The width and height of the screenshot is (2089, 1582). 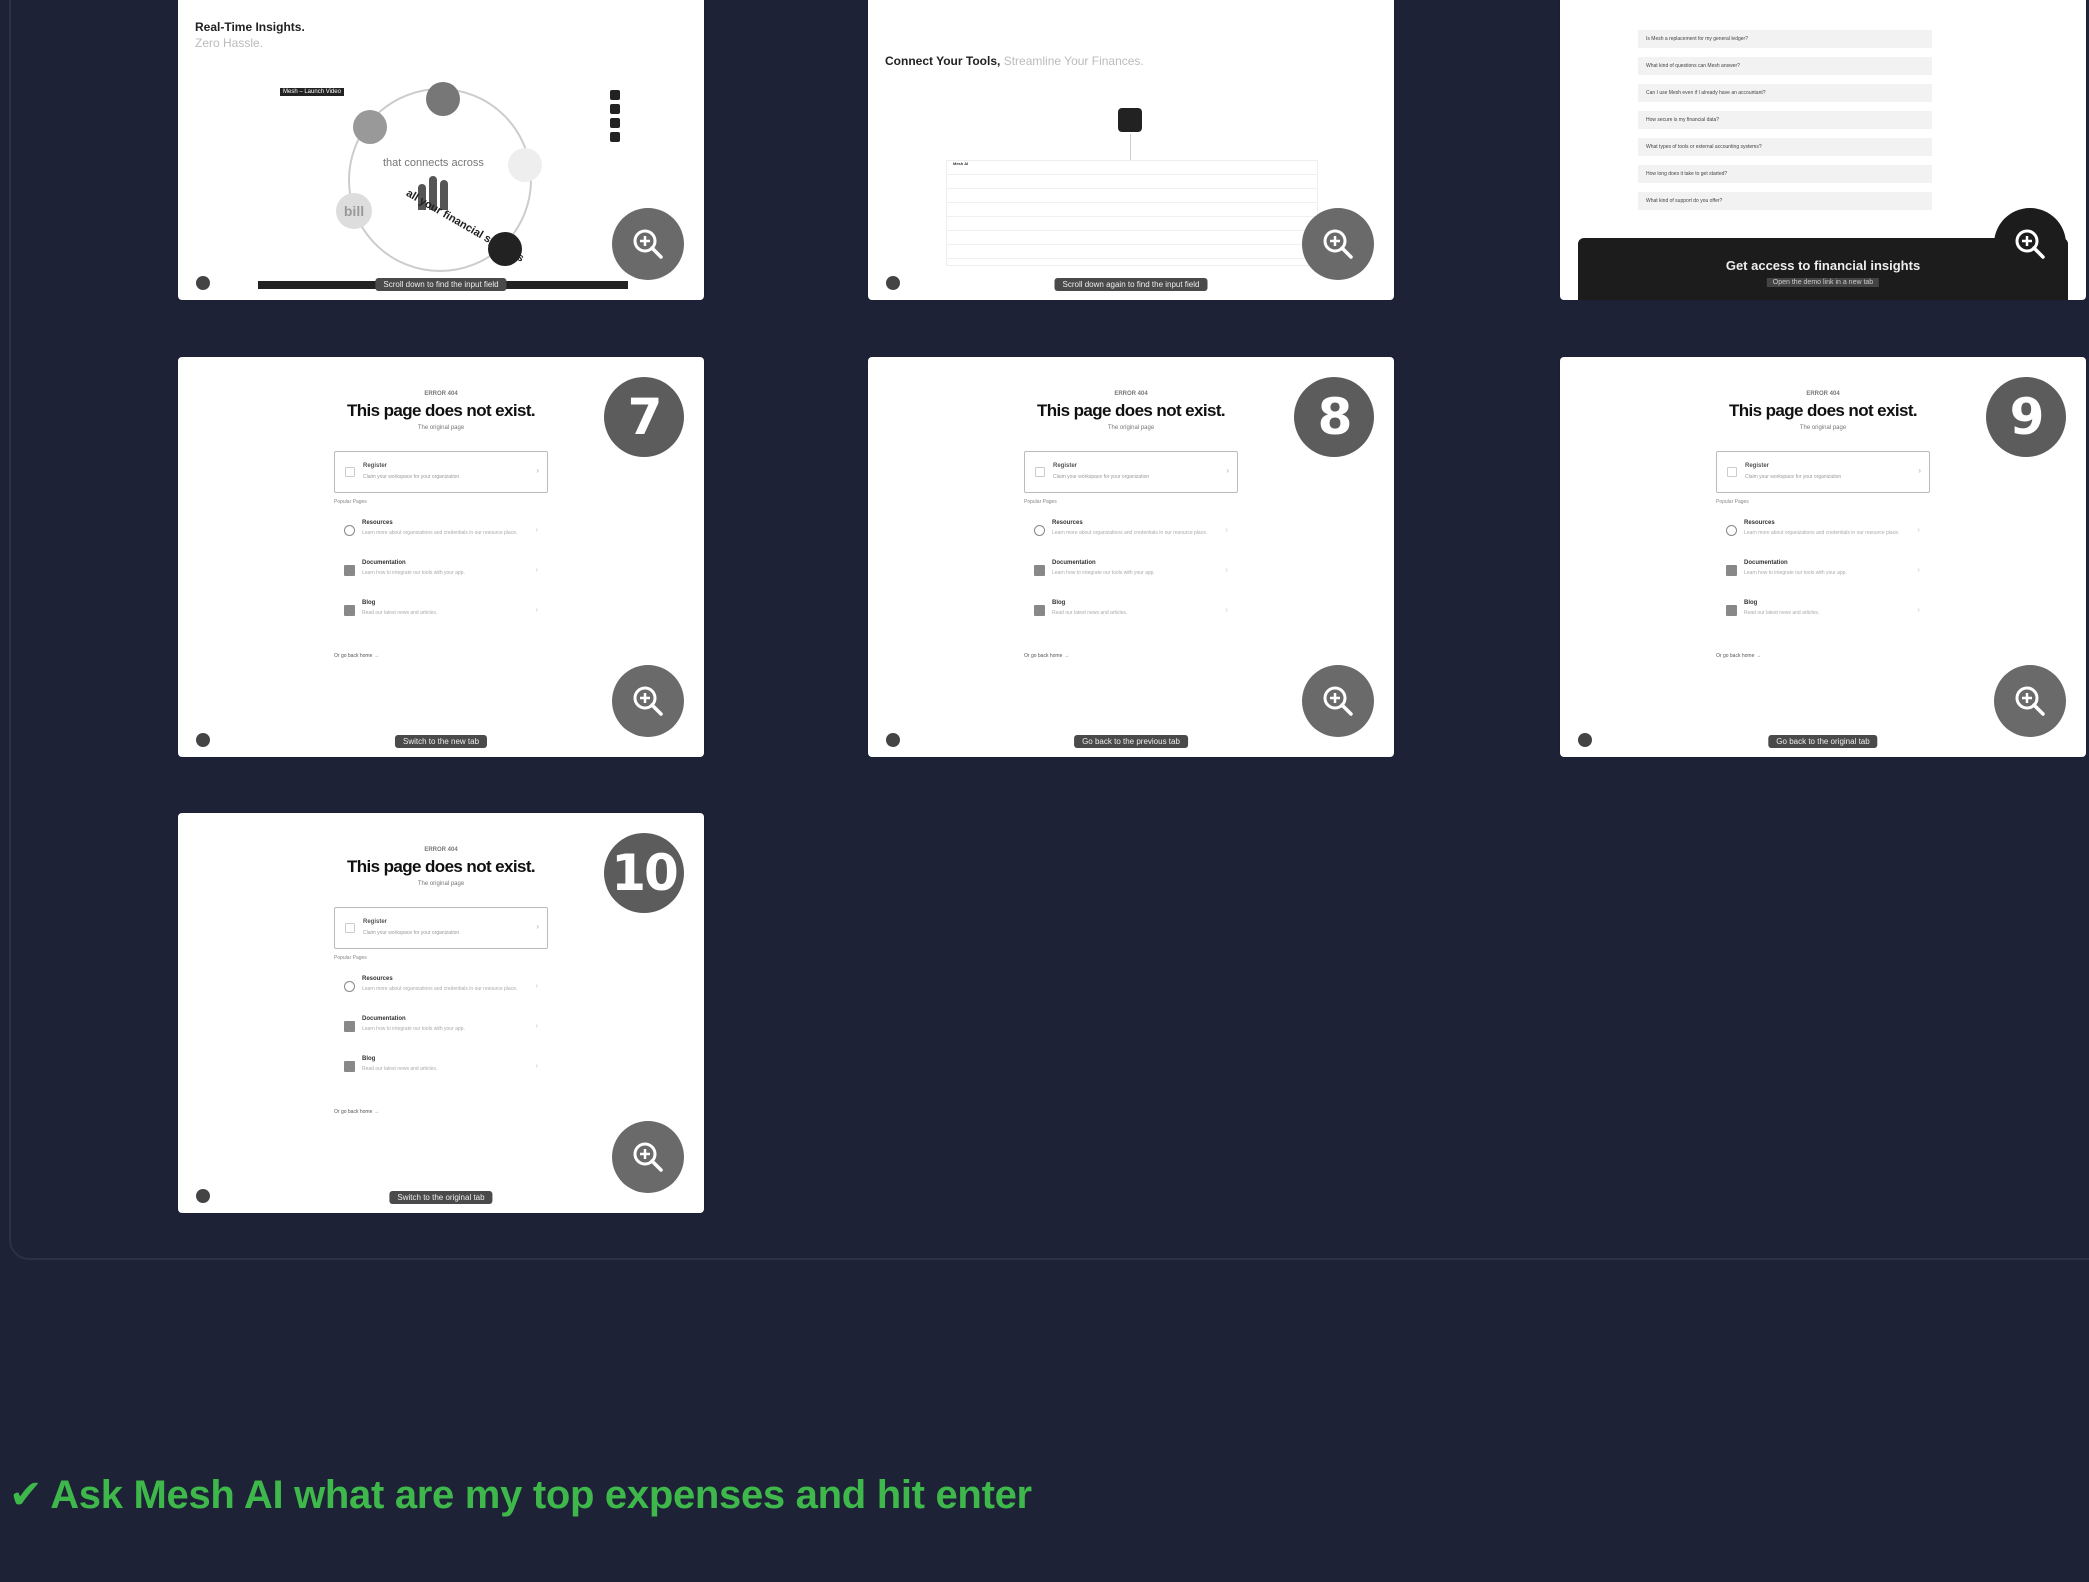 I want to click on step-number-badge: 7, so click(x=644, y=417).